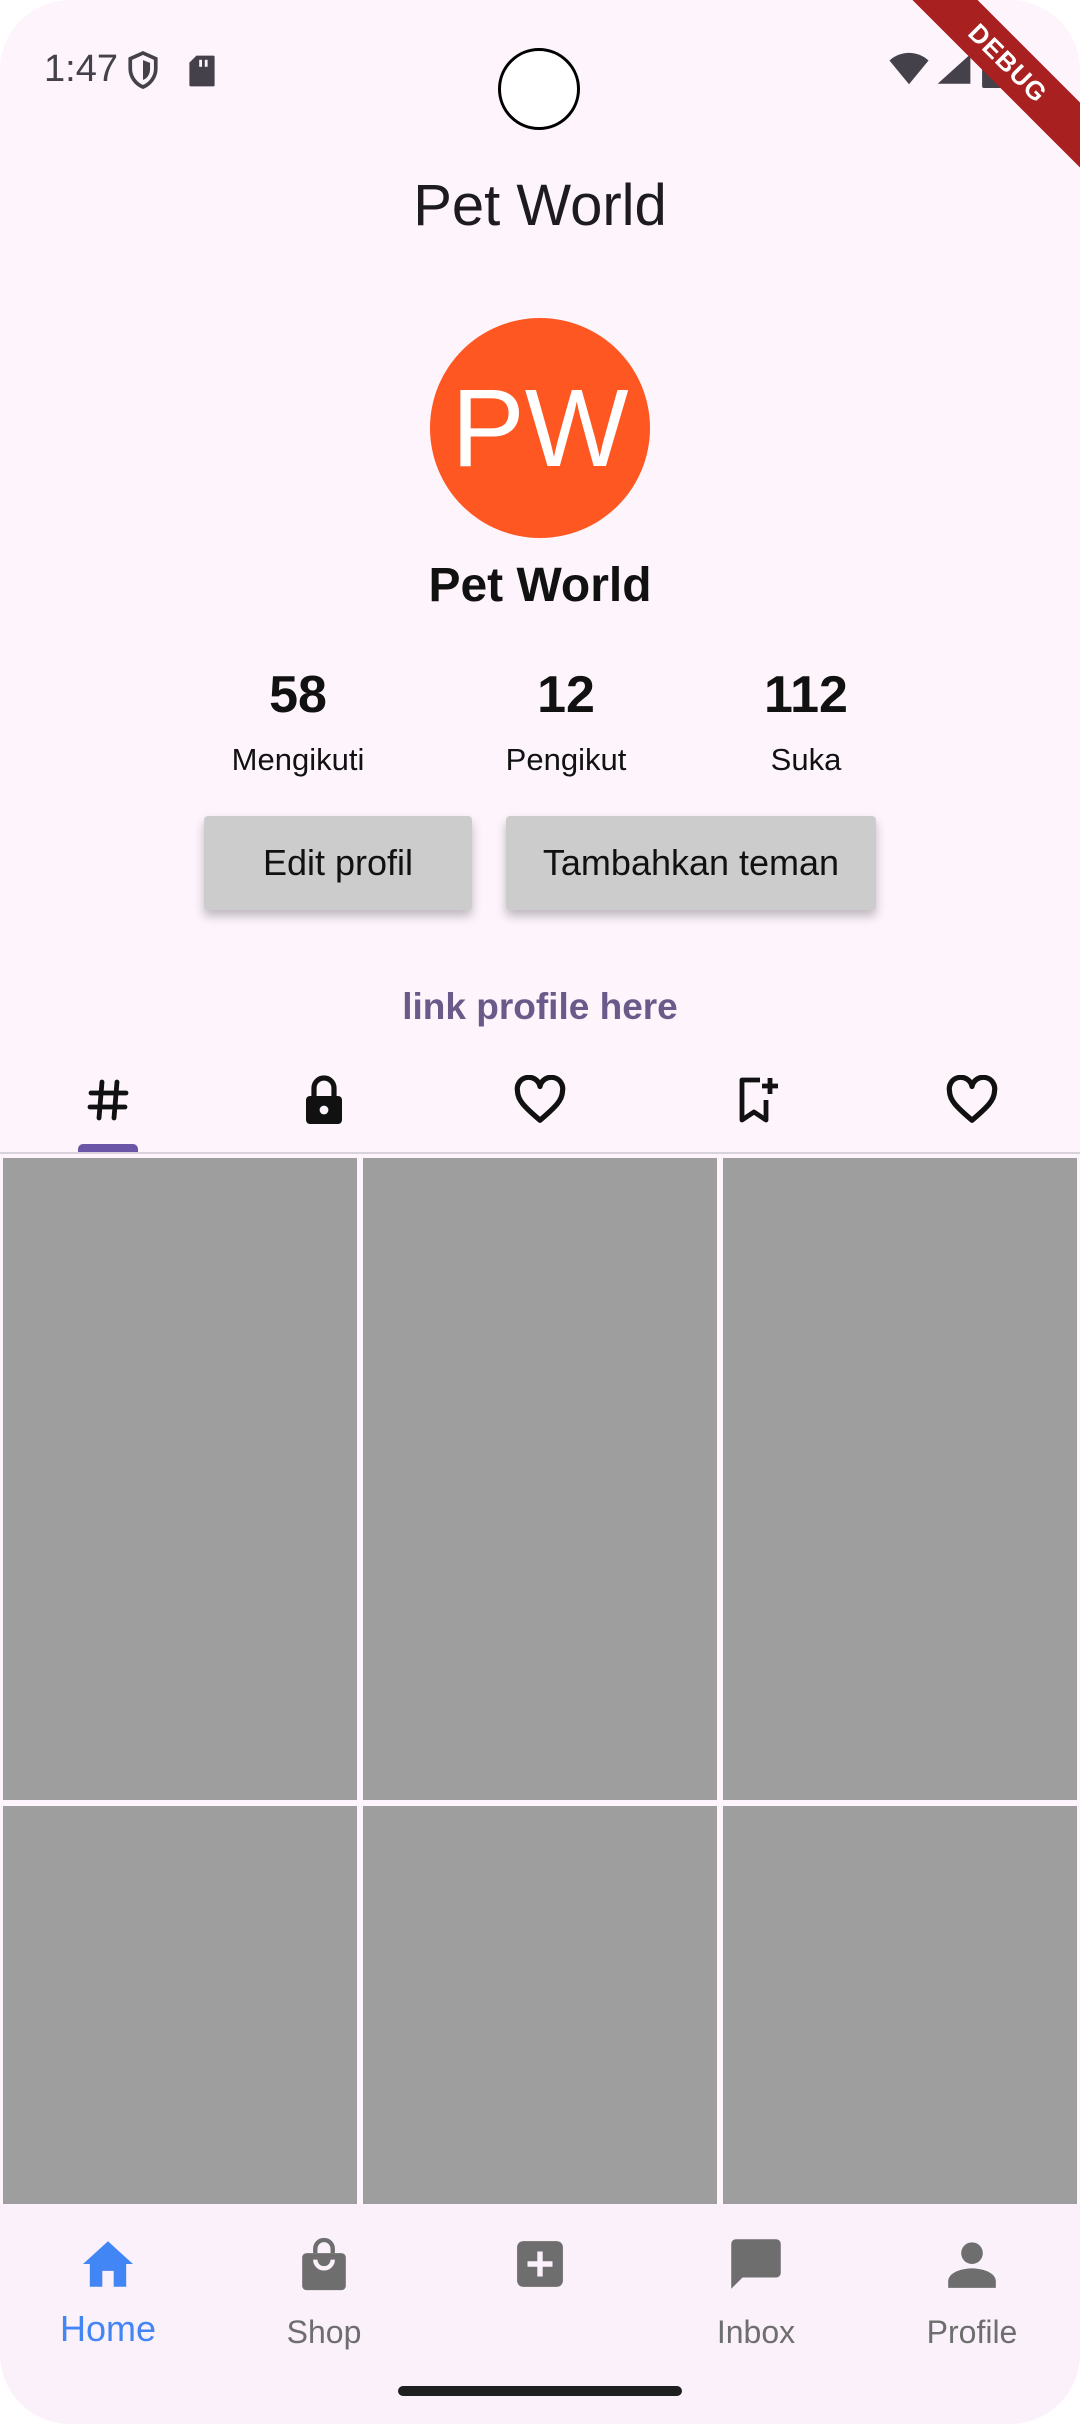 The width and height of the screenshot is (1080, 2424). I want to click on nav-add, so click(540, 2273).